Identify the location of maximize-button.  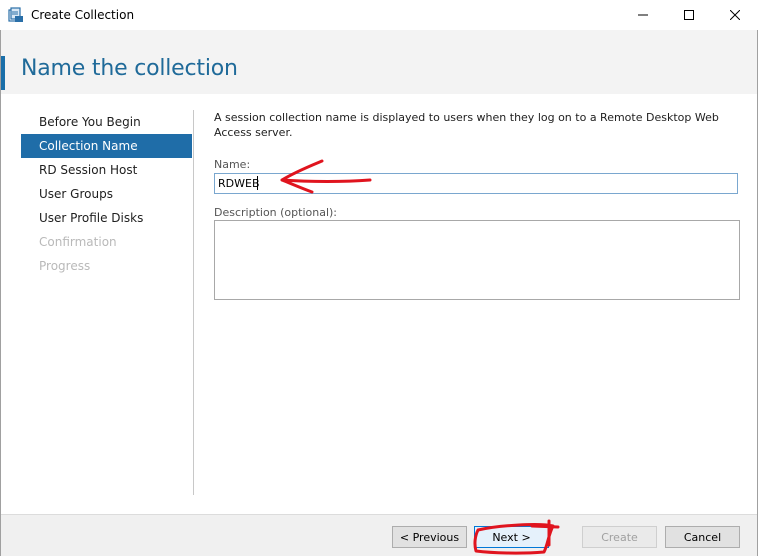
(689, 15).